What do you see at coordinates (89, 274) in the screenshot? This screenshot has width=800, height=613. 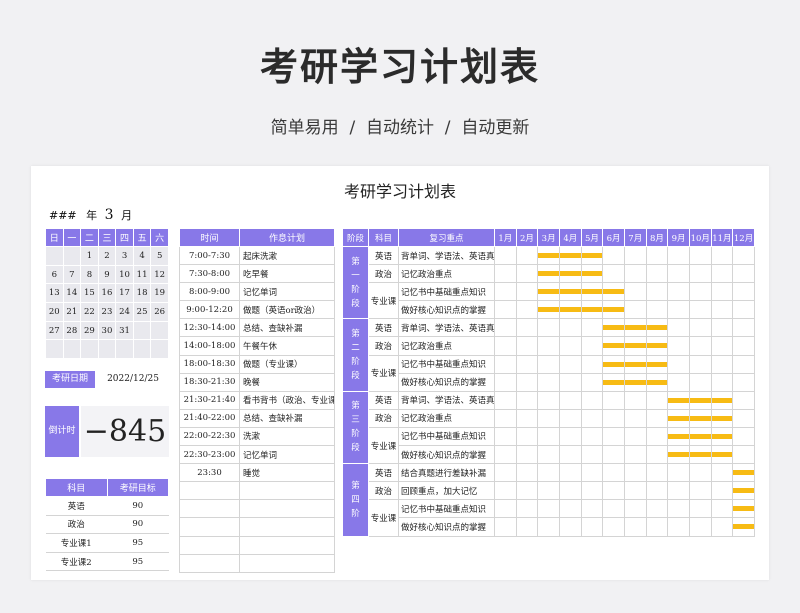 I see `calendar-day: 8` at bounding box center [89, 274].